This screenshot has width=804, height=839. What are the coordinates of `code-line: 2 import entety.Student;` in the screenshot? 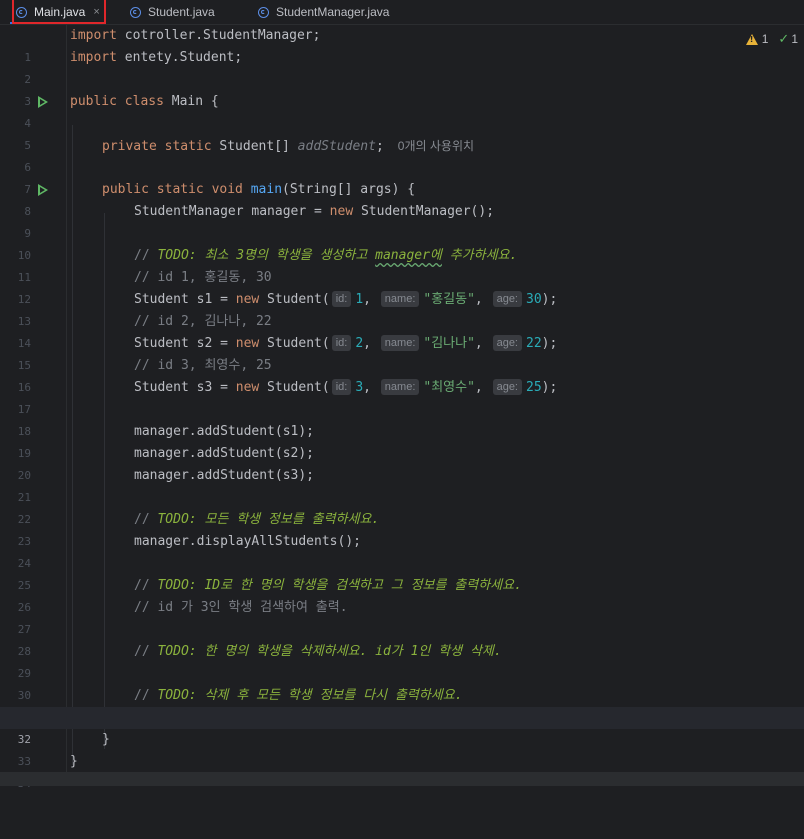 It's located at (402, 66).